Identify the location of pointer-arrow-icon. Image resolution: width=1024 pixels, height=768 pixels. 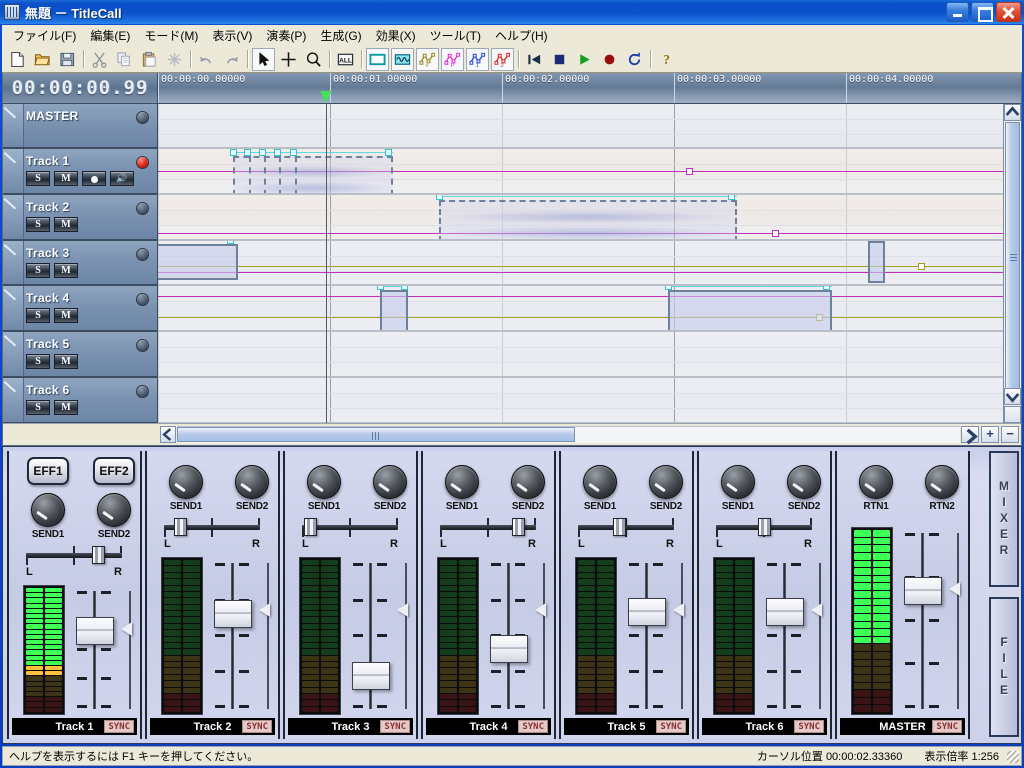
(263, 59).